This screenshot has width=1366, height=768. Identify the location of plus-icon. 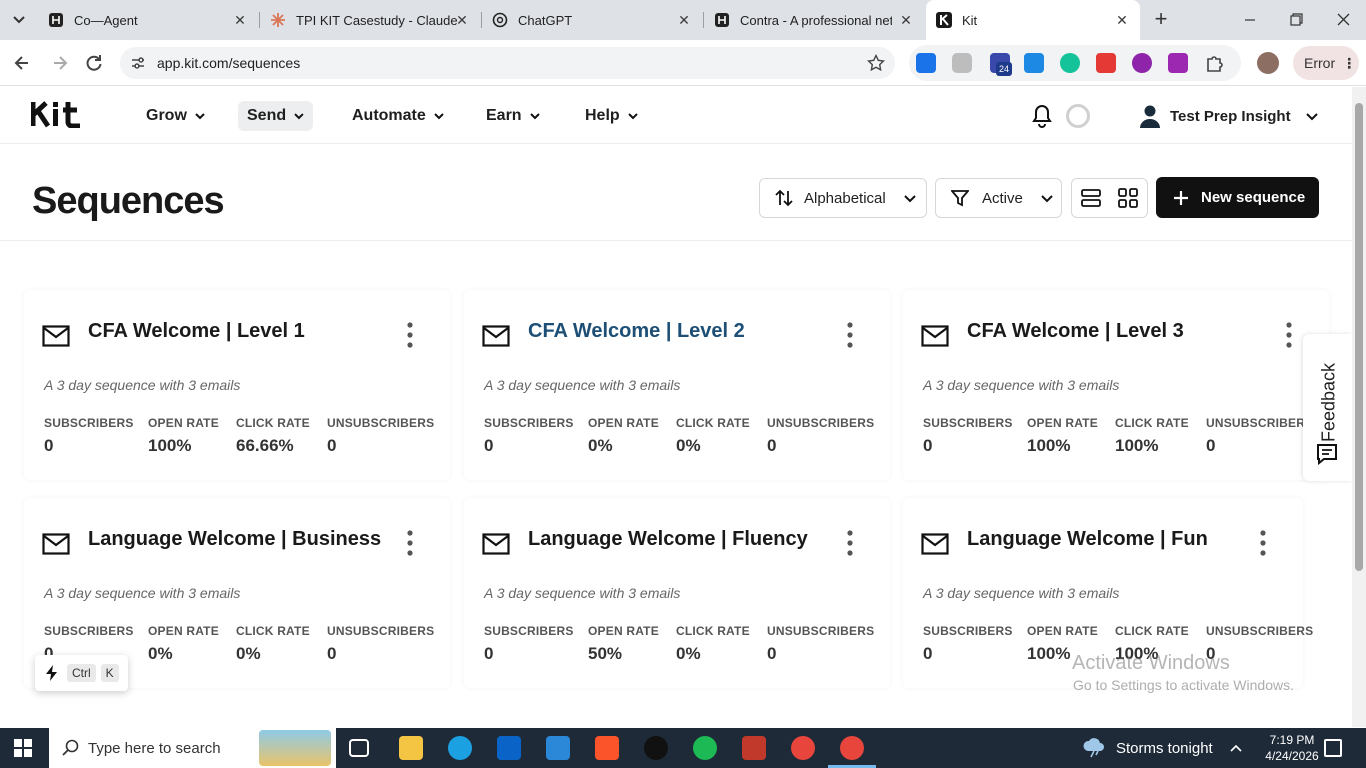
(1181, 197).